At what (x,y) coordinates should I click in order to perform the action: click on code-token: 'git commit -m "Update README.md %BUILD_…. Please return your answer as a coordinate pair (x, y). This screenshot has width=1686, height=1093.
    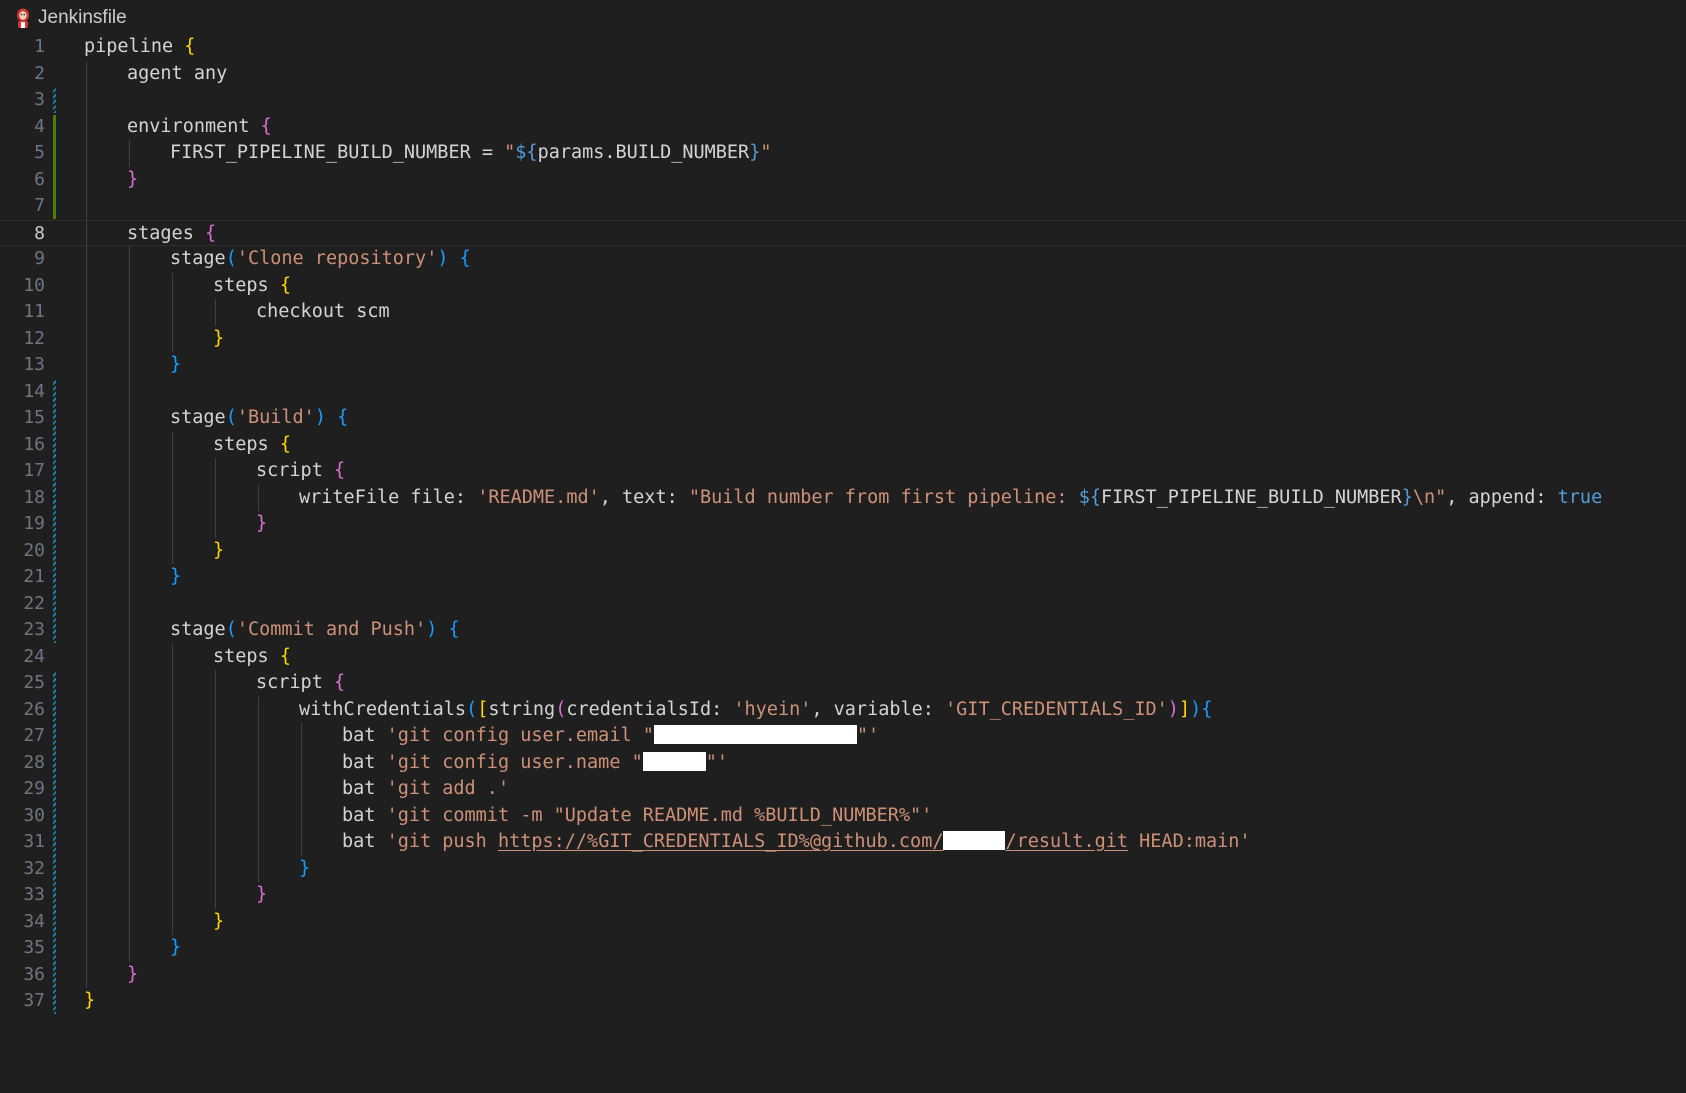
    Looking at the image, I should click on (659, 815).